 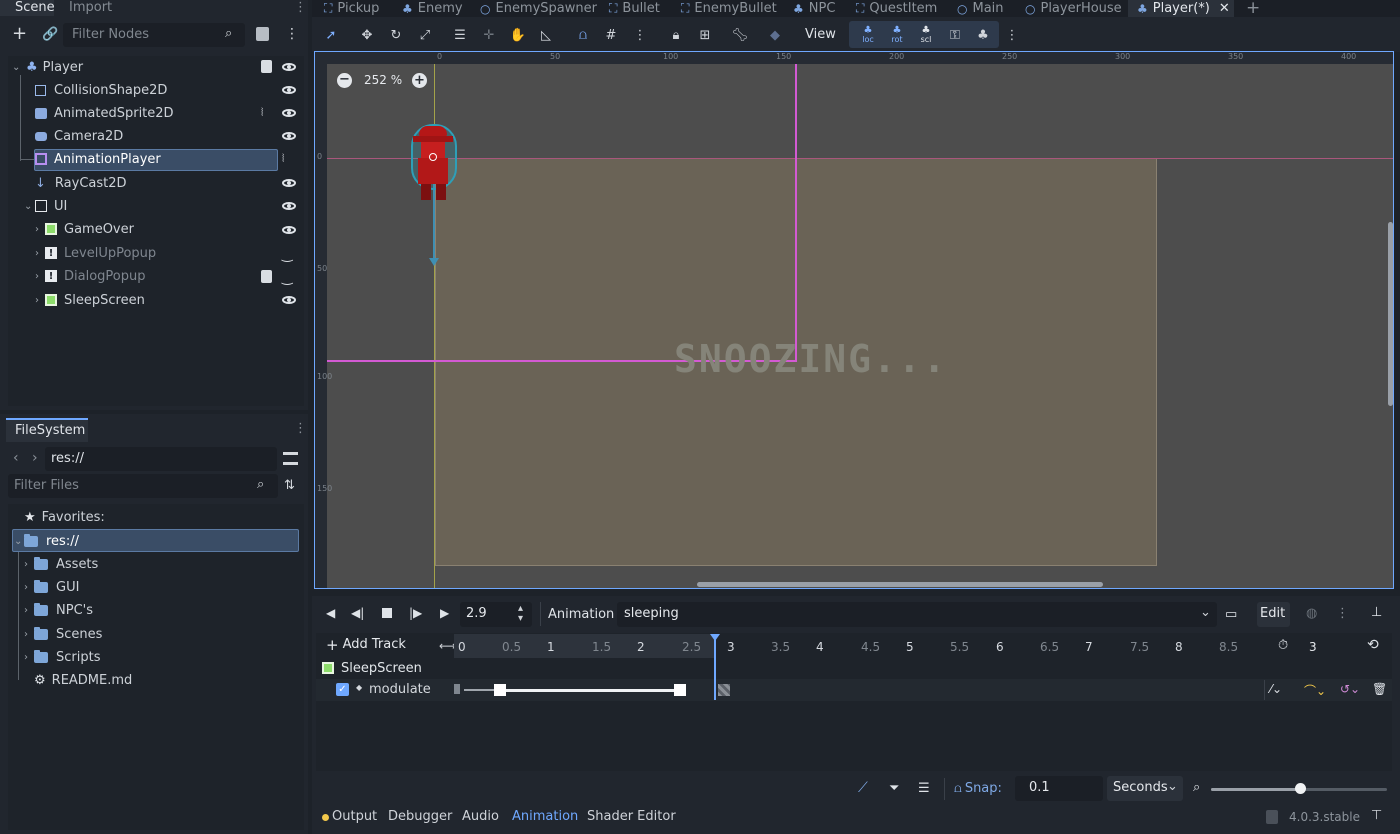 I want to click on play-backwards-icon: ◀, so click(x=330, y=613).